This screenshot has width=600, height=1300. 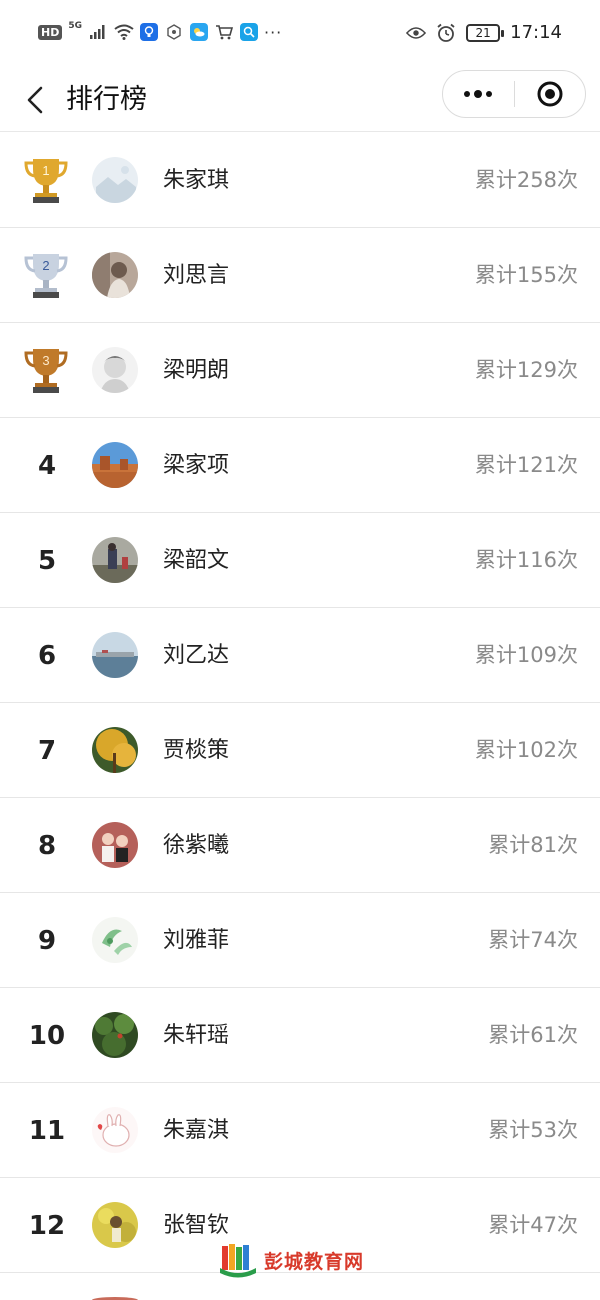 I want to click on back-button, so click(x=35, y=100).